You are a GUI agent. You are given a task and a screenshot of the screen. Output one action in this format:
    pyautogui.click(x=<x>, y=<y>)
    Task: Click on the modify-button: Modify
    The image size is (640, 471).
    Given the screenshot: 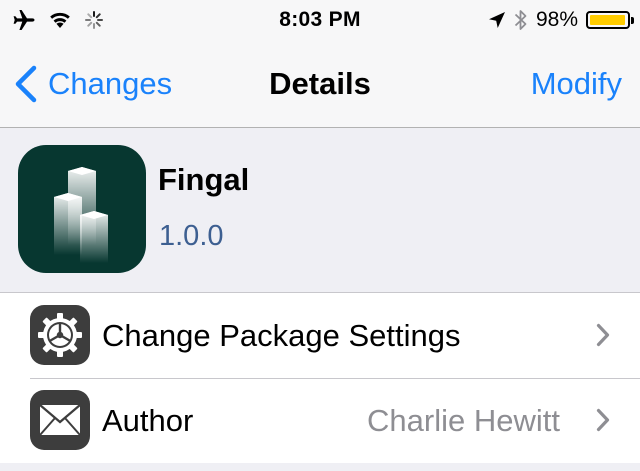 What is the action you would take?
    pyautogui.click(x=576, y=84)
    